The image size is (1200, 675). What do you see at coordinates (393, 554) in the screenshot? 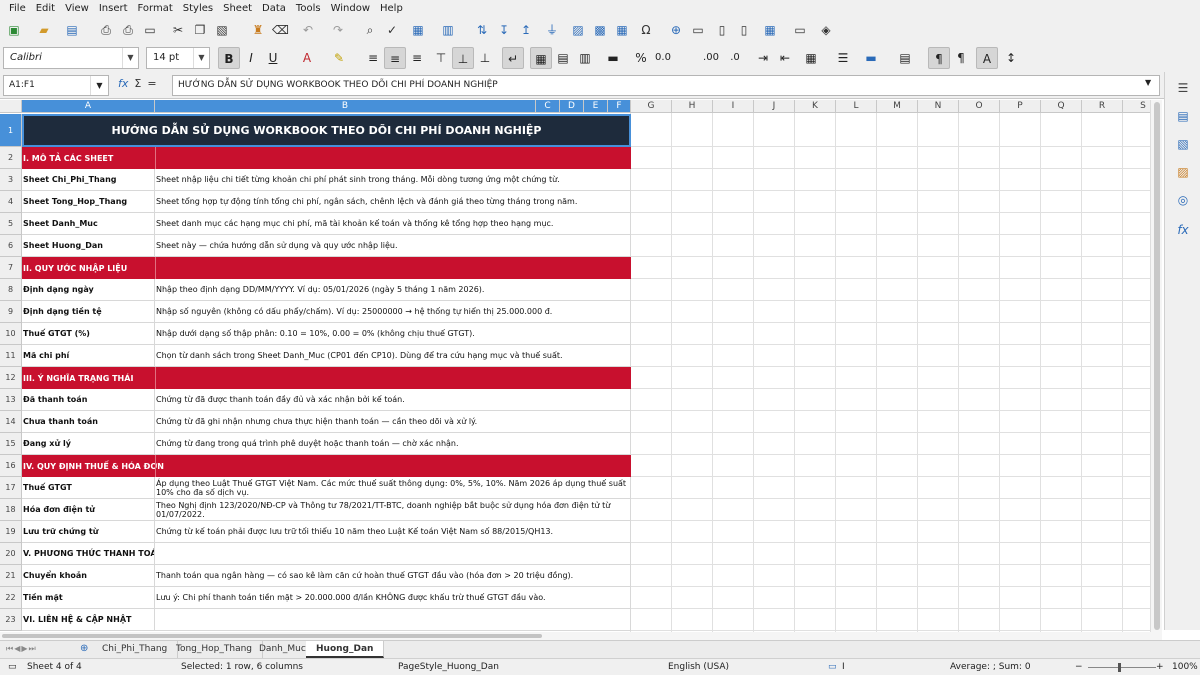
I see `description-cell` at bounding box center [393, 554].